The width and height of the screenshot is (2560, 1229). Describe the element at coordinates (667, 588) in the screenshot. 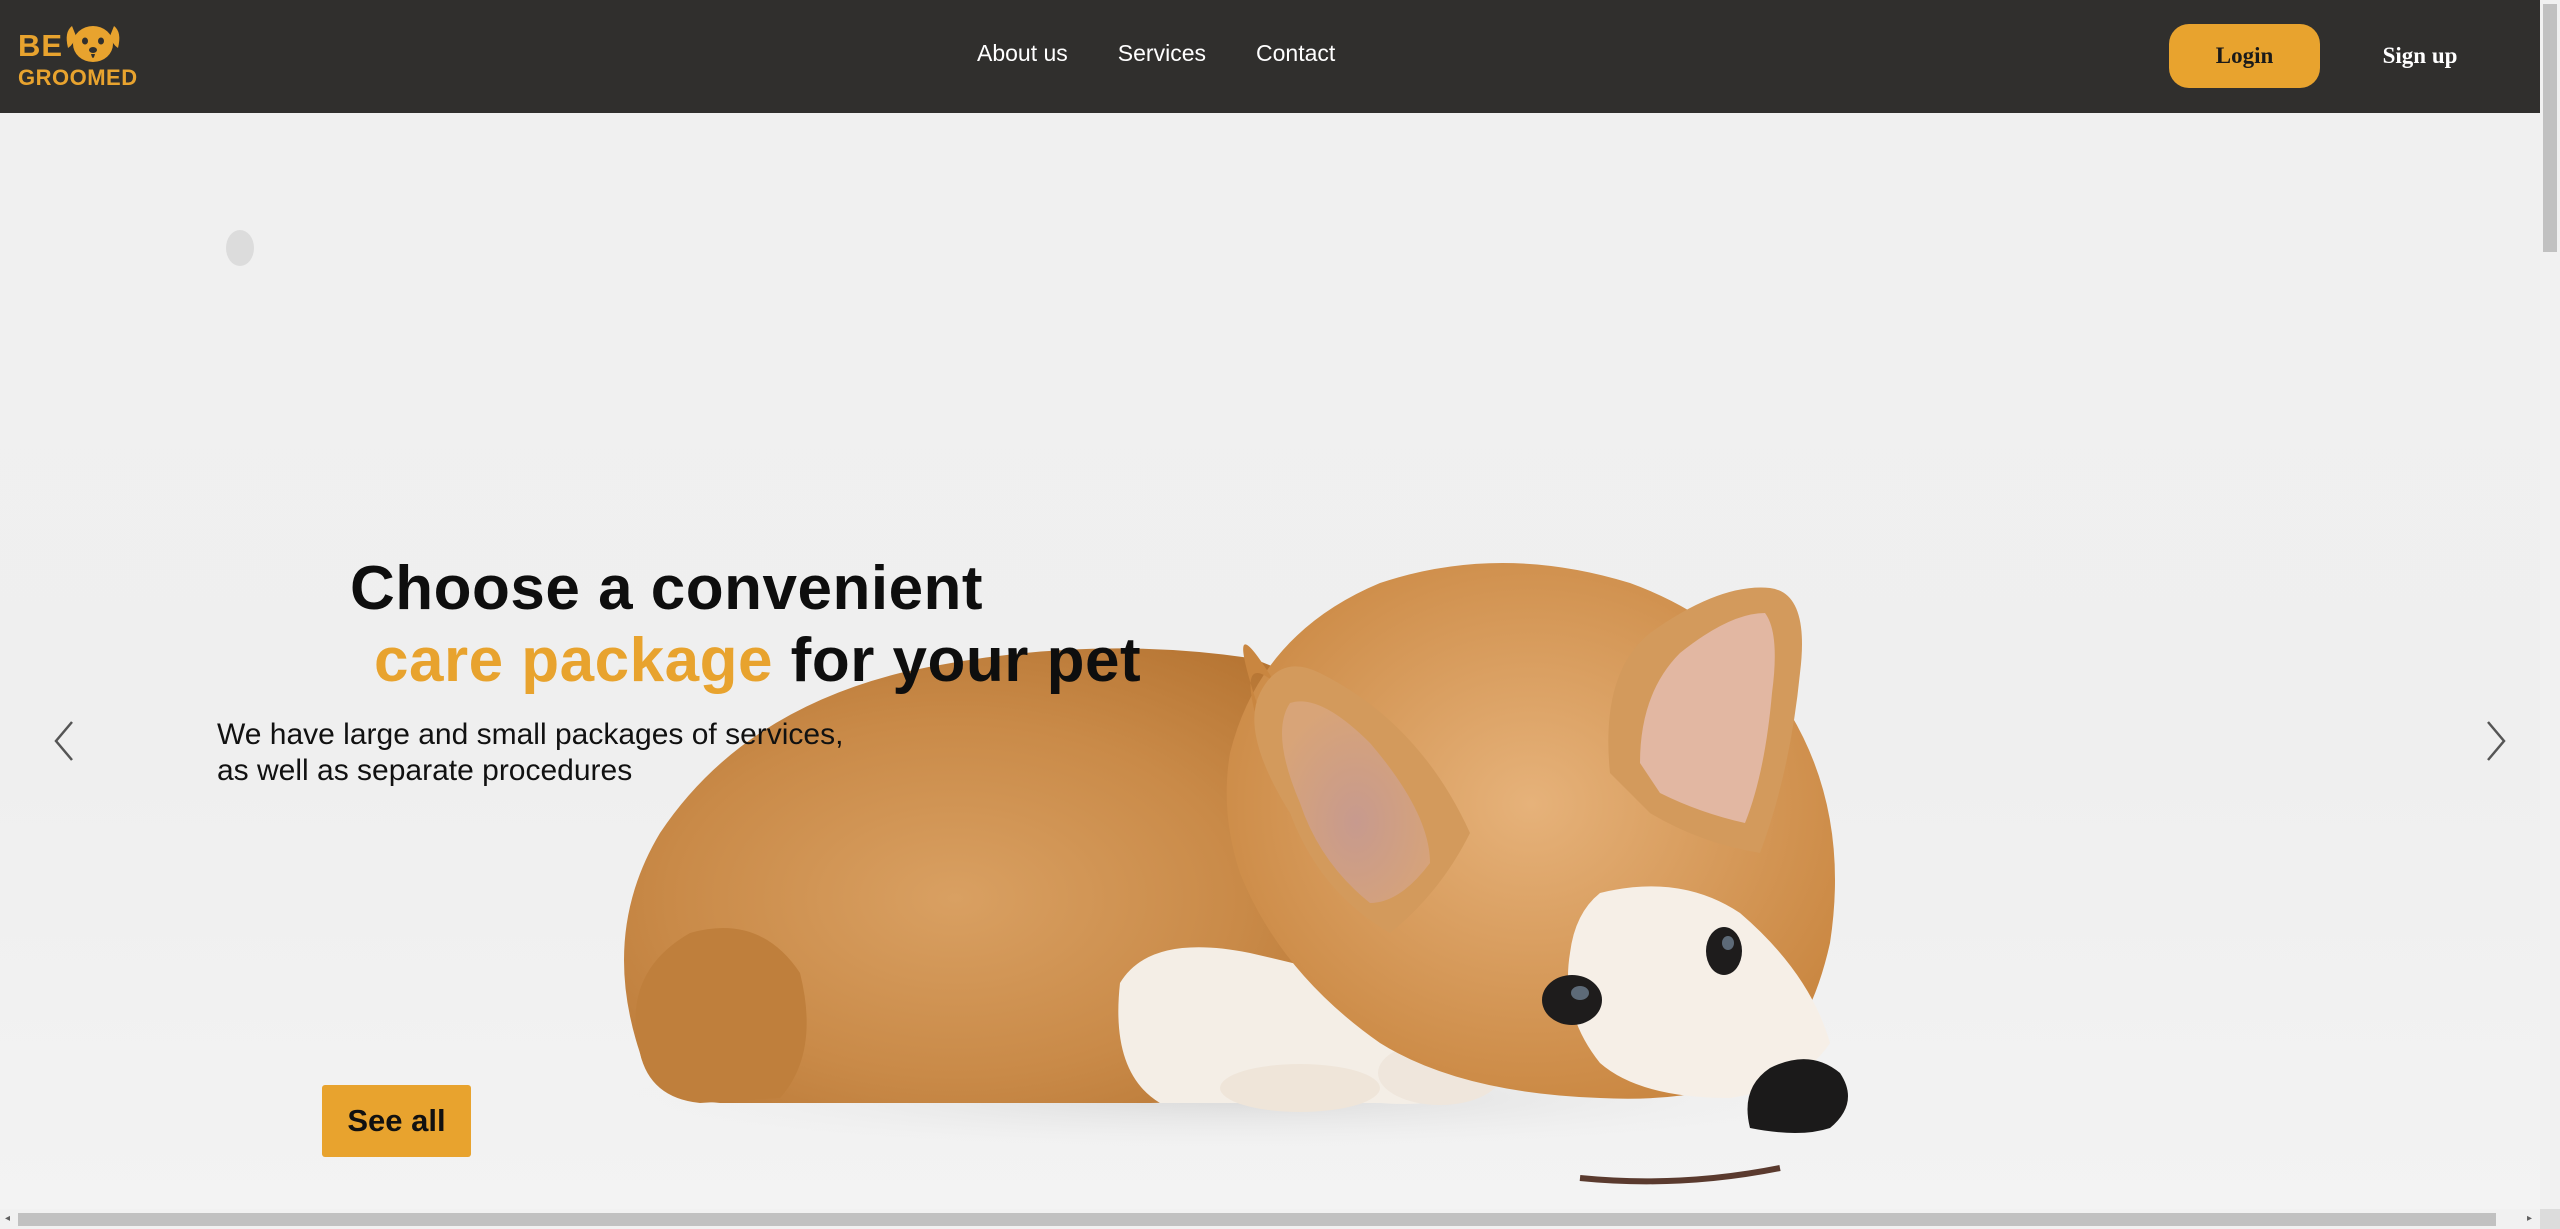

I see `headline-line1: Choose a convenient` at that location.